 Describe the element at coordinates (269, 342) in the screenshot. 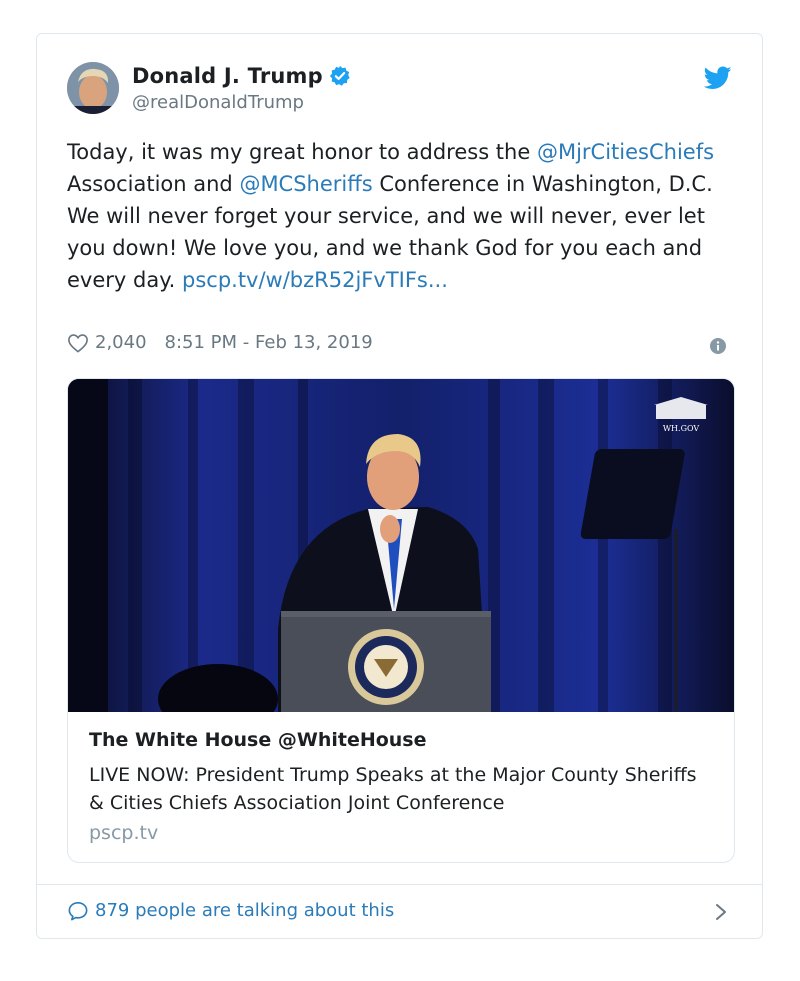

I see `timestamp: 8:51 PM - Feb 13, 2019` at that location.